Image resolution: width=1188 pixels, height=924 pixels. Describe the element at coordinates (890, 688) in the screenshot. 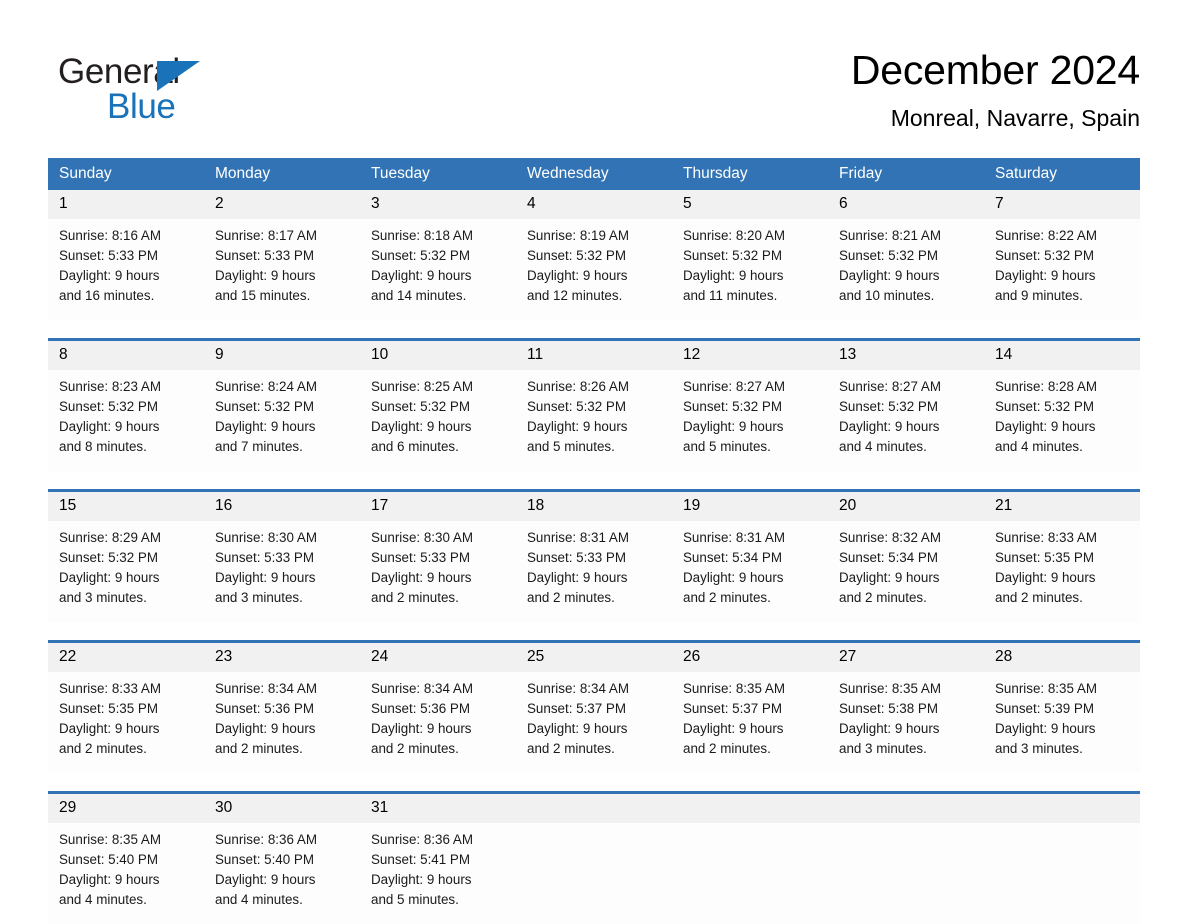

I see `sunrise-text: Sunrise: 8:35 AM` at that location.